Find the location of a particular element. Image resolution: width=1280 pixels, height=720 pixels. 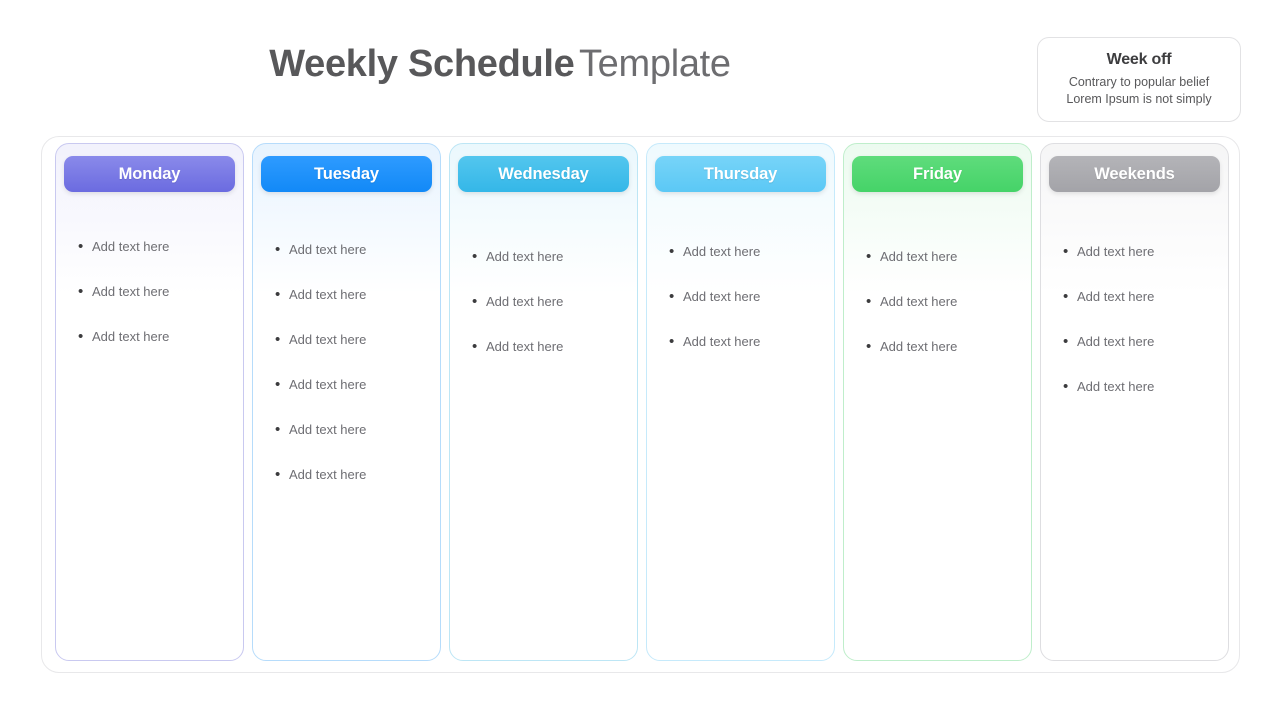

day-header-wednesday: Wednesday is located at coordinates (543, 174).